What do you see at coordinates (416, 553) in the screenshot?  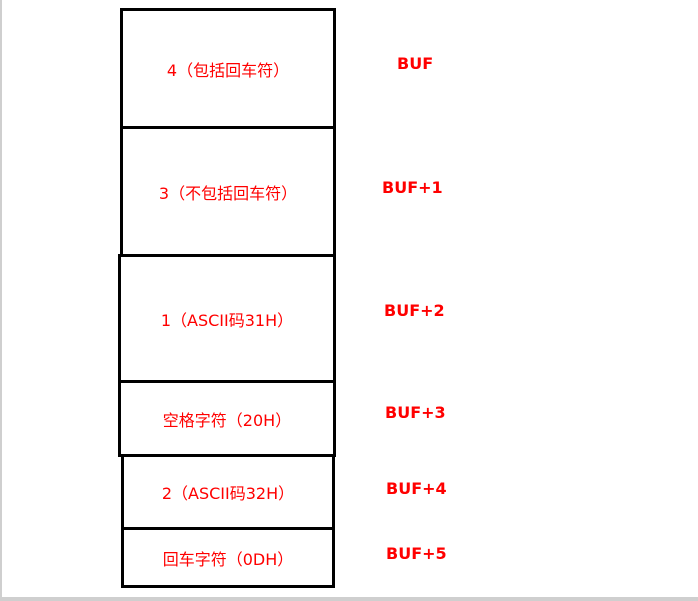 I see `buffer-address-label: BUF+5` at bounding box center [416, 553].